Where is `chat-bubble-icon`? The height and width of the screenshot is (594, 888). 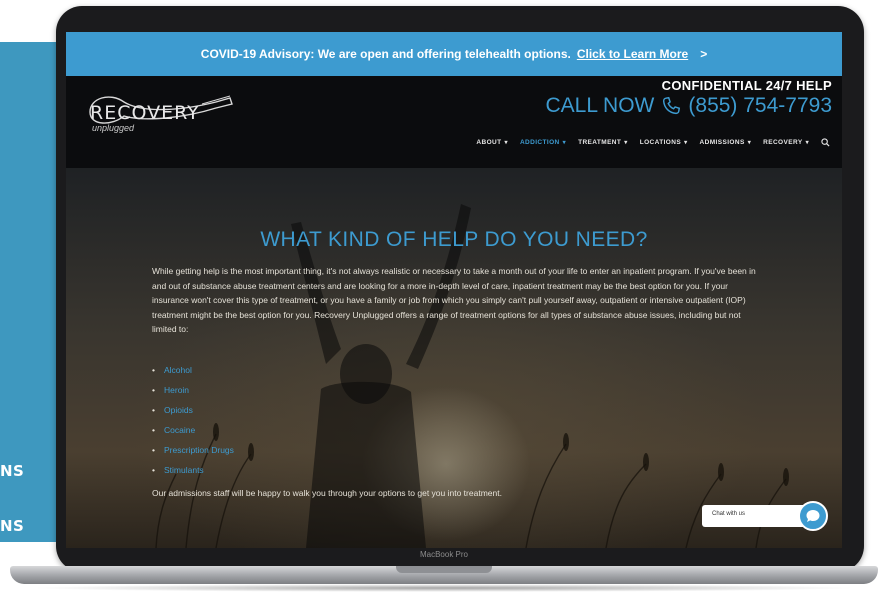 chat-bubble-icon is located at coordinates (813, 516).